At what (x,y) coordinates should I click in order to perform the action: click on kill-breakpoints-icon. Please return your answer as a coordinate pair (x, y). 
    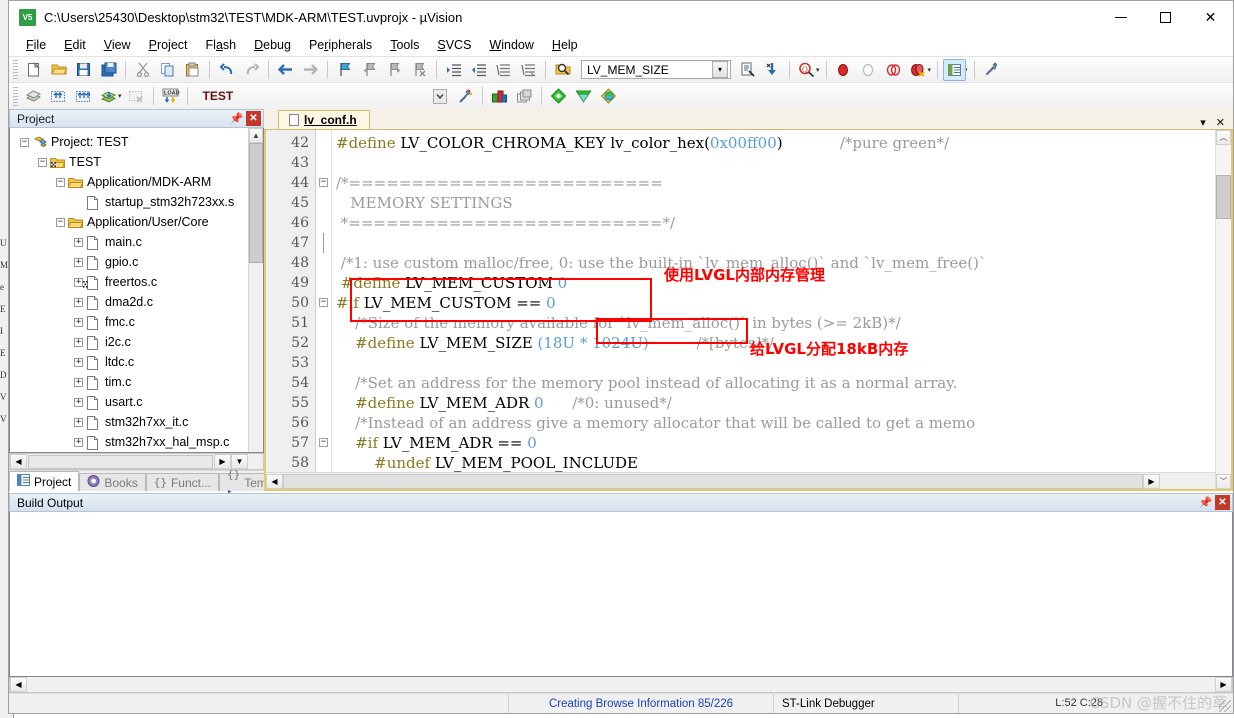
    Looking at the image, I should click on (893, 70).